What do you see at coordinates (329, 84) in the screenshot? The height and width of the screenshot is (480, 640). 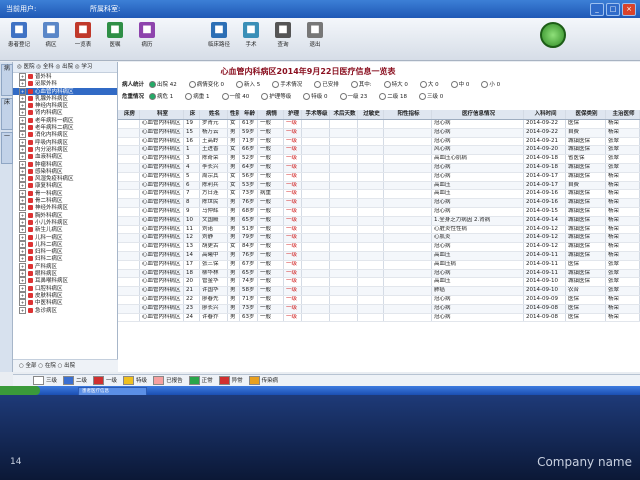 I see `filter-option: 已安排` at bounding box center [329, 84].